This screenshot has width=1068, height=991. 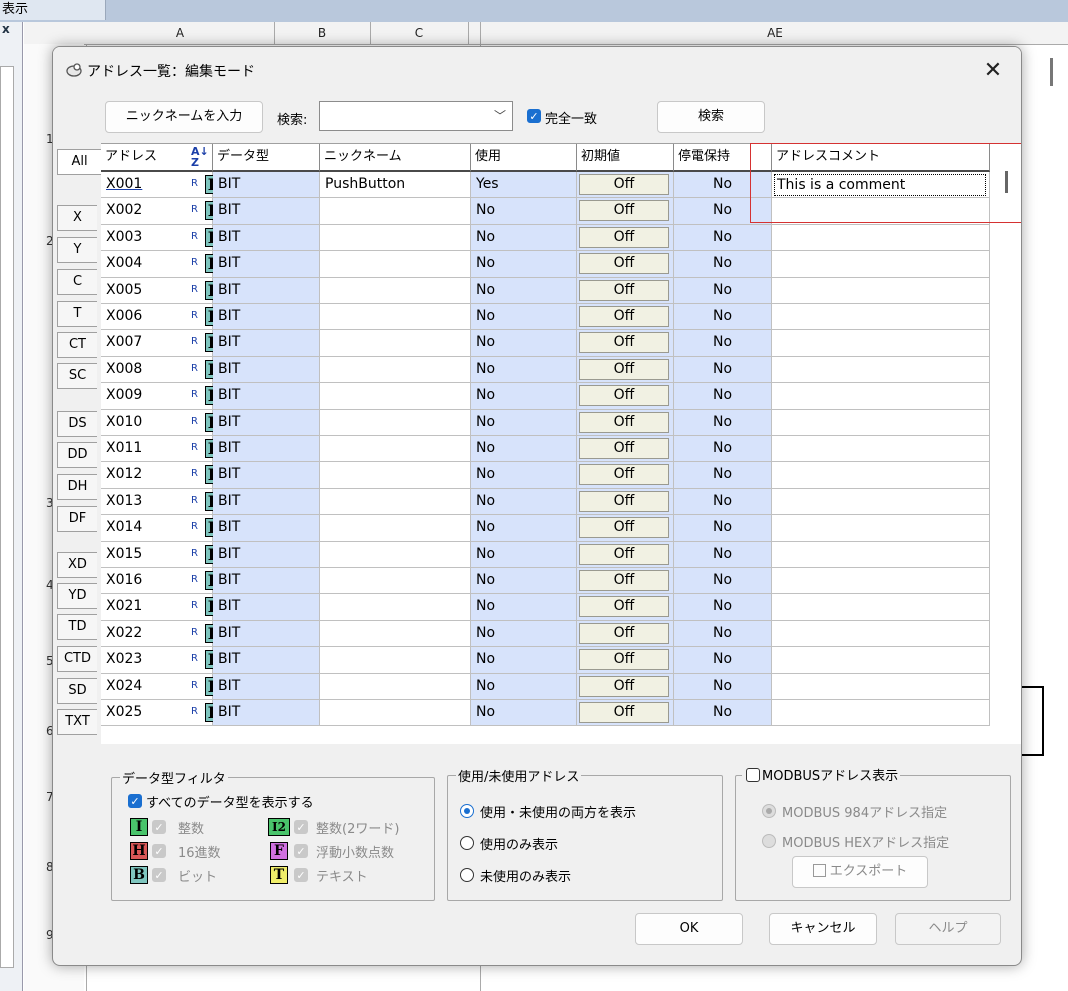 What do you see at coordinates (77, 345) in the screenshot?
I see `tab-ct: CT` at bounding box center [77, 345].